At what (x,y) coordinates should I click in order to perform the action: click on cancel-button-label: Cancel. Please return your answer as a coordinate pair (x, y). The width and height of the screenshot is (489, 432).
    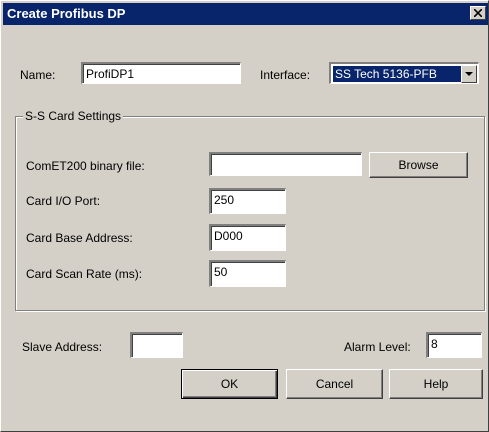
    Looking at the image, I should click on (334, 384).